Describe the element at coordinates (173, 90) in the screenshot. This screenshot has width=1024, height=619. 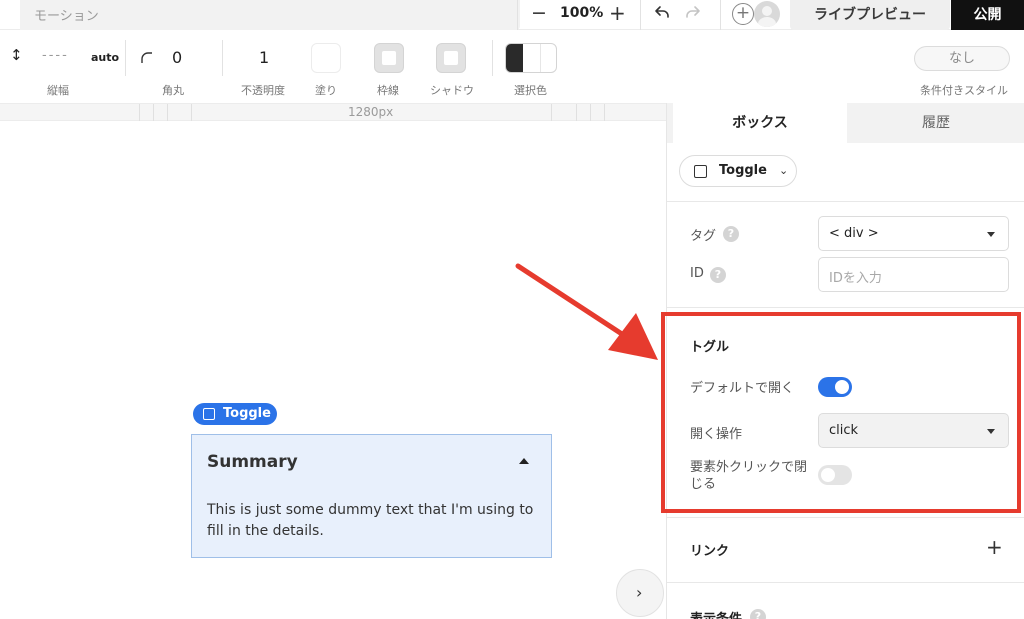
I see `radius-label: 角丸` at that location.